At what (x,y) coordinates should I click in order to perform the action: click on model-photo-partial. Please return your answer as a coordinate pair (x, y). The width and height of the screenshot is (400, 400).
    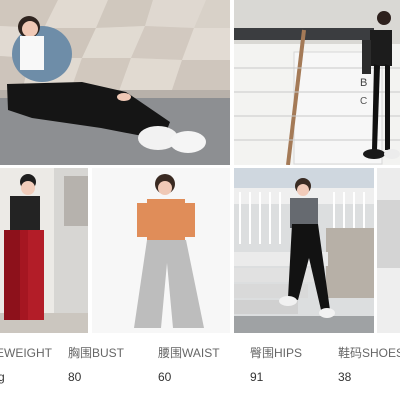
    Looking at the image, I should click on (388, 250).